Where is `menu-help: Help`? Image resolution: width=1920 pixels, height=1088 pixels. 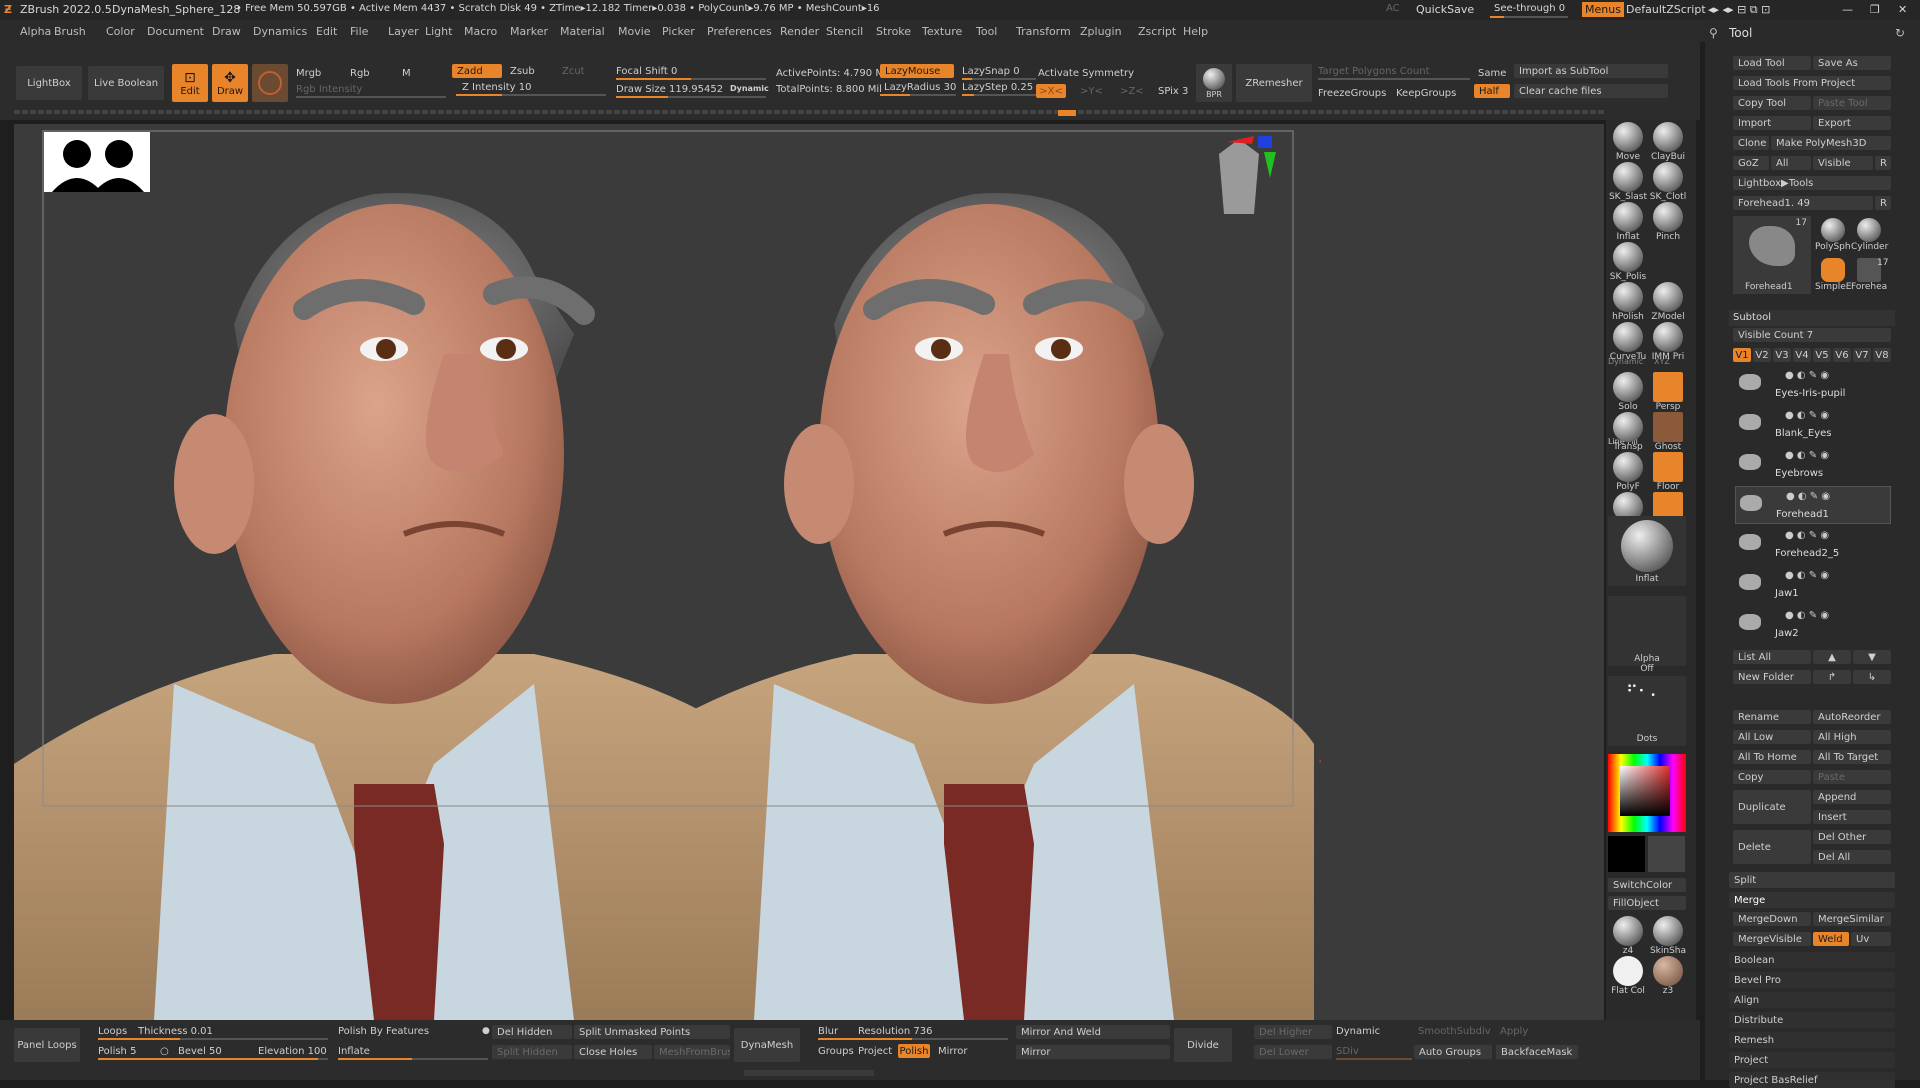 menu-help: Help is located at coordinates (1195, 31).